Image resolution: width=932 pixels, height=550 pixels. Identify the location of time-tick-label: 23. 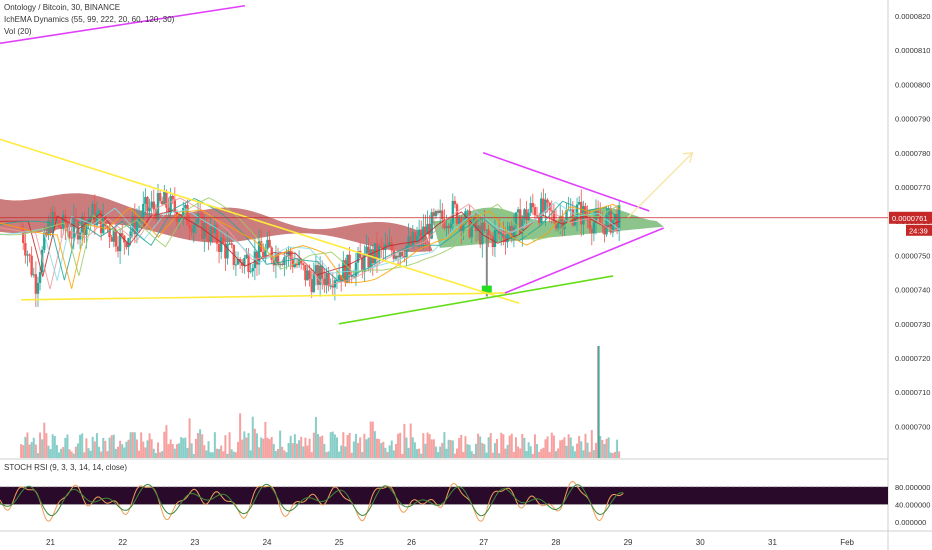
(194, 542).